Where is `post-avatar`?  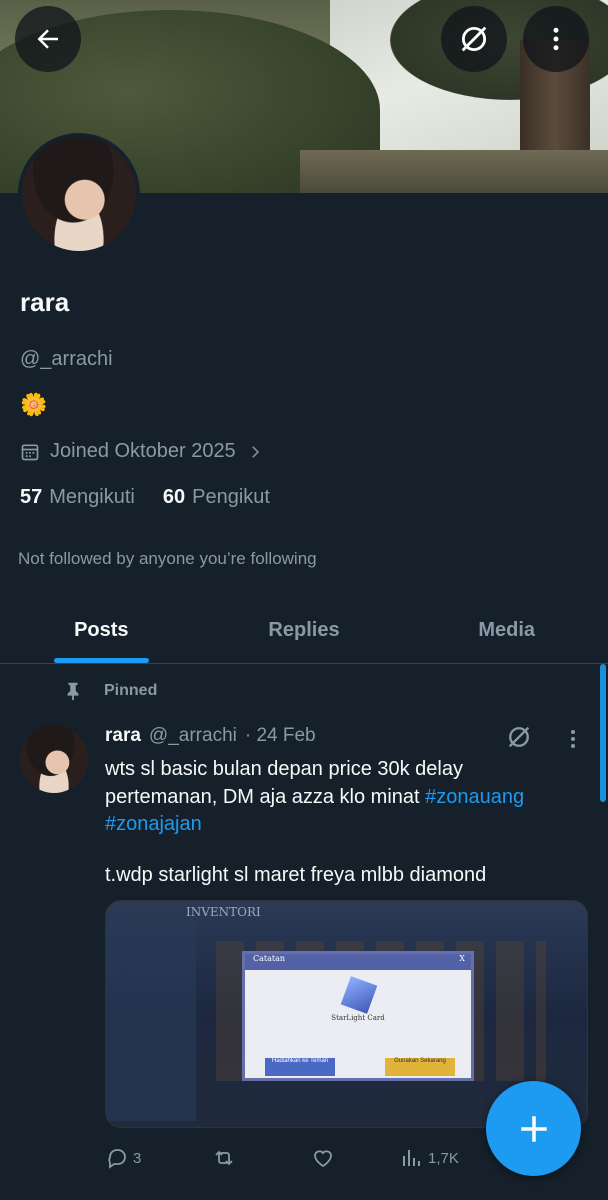
post-avatar is located at coordinates (54, 759).